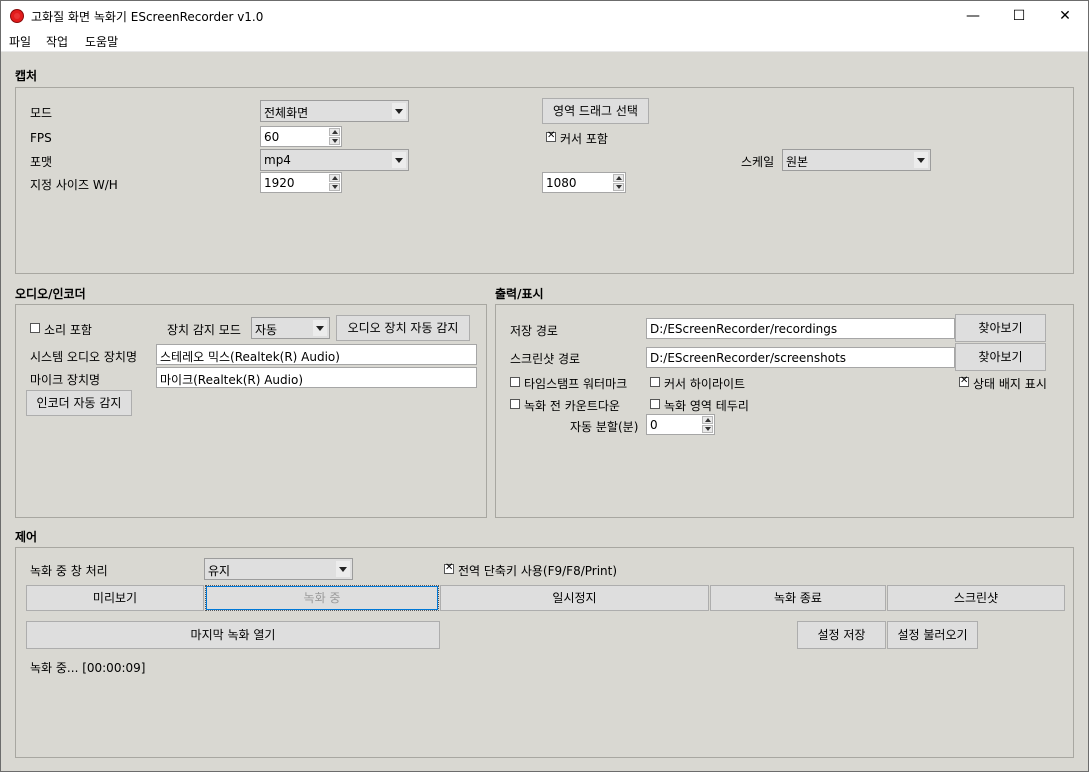 This screenshot has height=772, width=1089. Describe the element at coordinates (41, 113) in the screenshot. I see `mode-label: 모드` at that location.